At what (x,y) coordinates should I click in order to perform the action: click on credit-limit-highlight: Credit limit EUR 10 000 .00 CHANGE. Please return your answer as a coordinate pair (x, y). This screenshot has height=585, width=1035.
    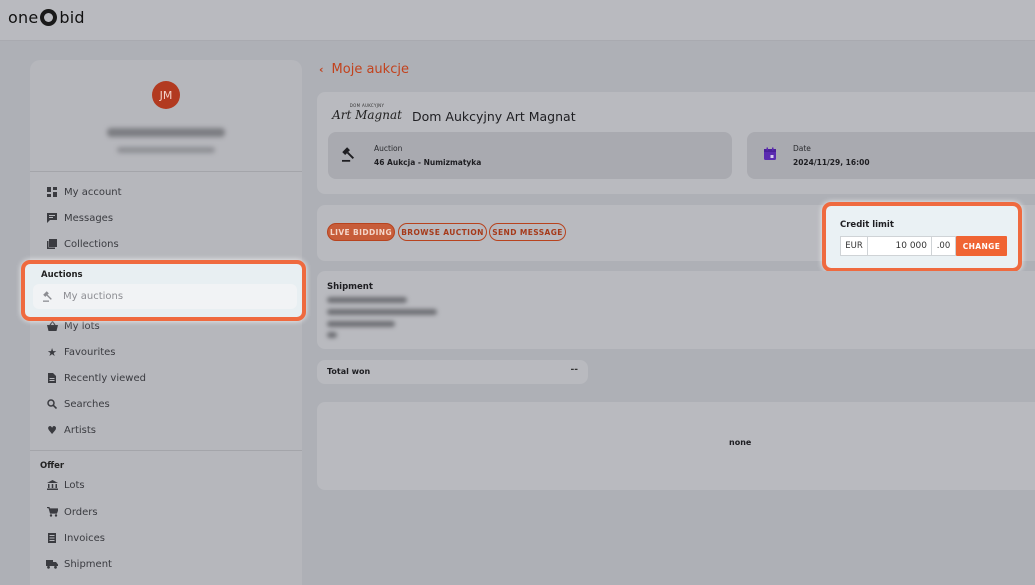
    Looking at the image, I should click on (922, 237).